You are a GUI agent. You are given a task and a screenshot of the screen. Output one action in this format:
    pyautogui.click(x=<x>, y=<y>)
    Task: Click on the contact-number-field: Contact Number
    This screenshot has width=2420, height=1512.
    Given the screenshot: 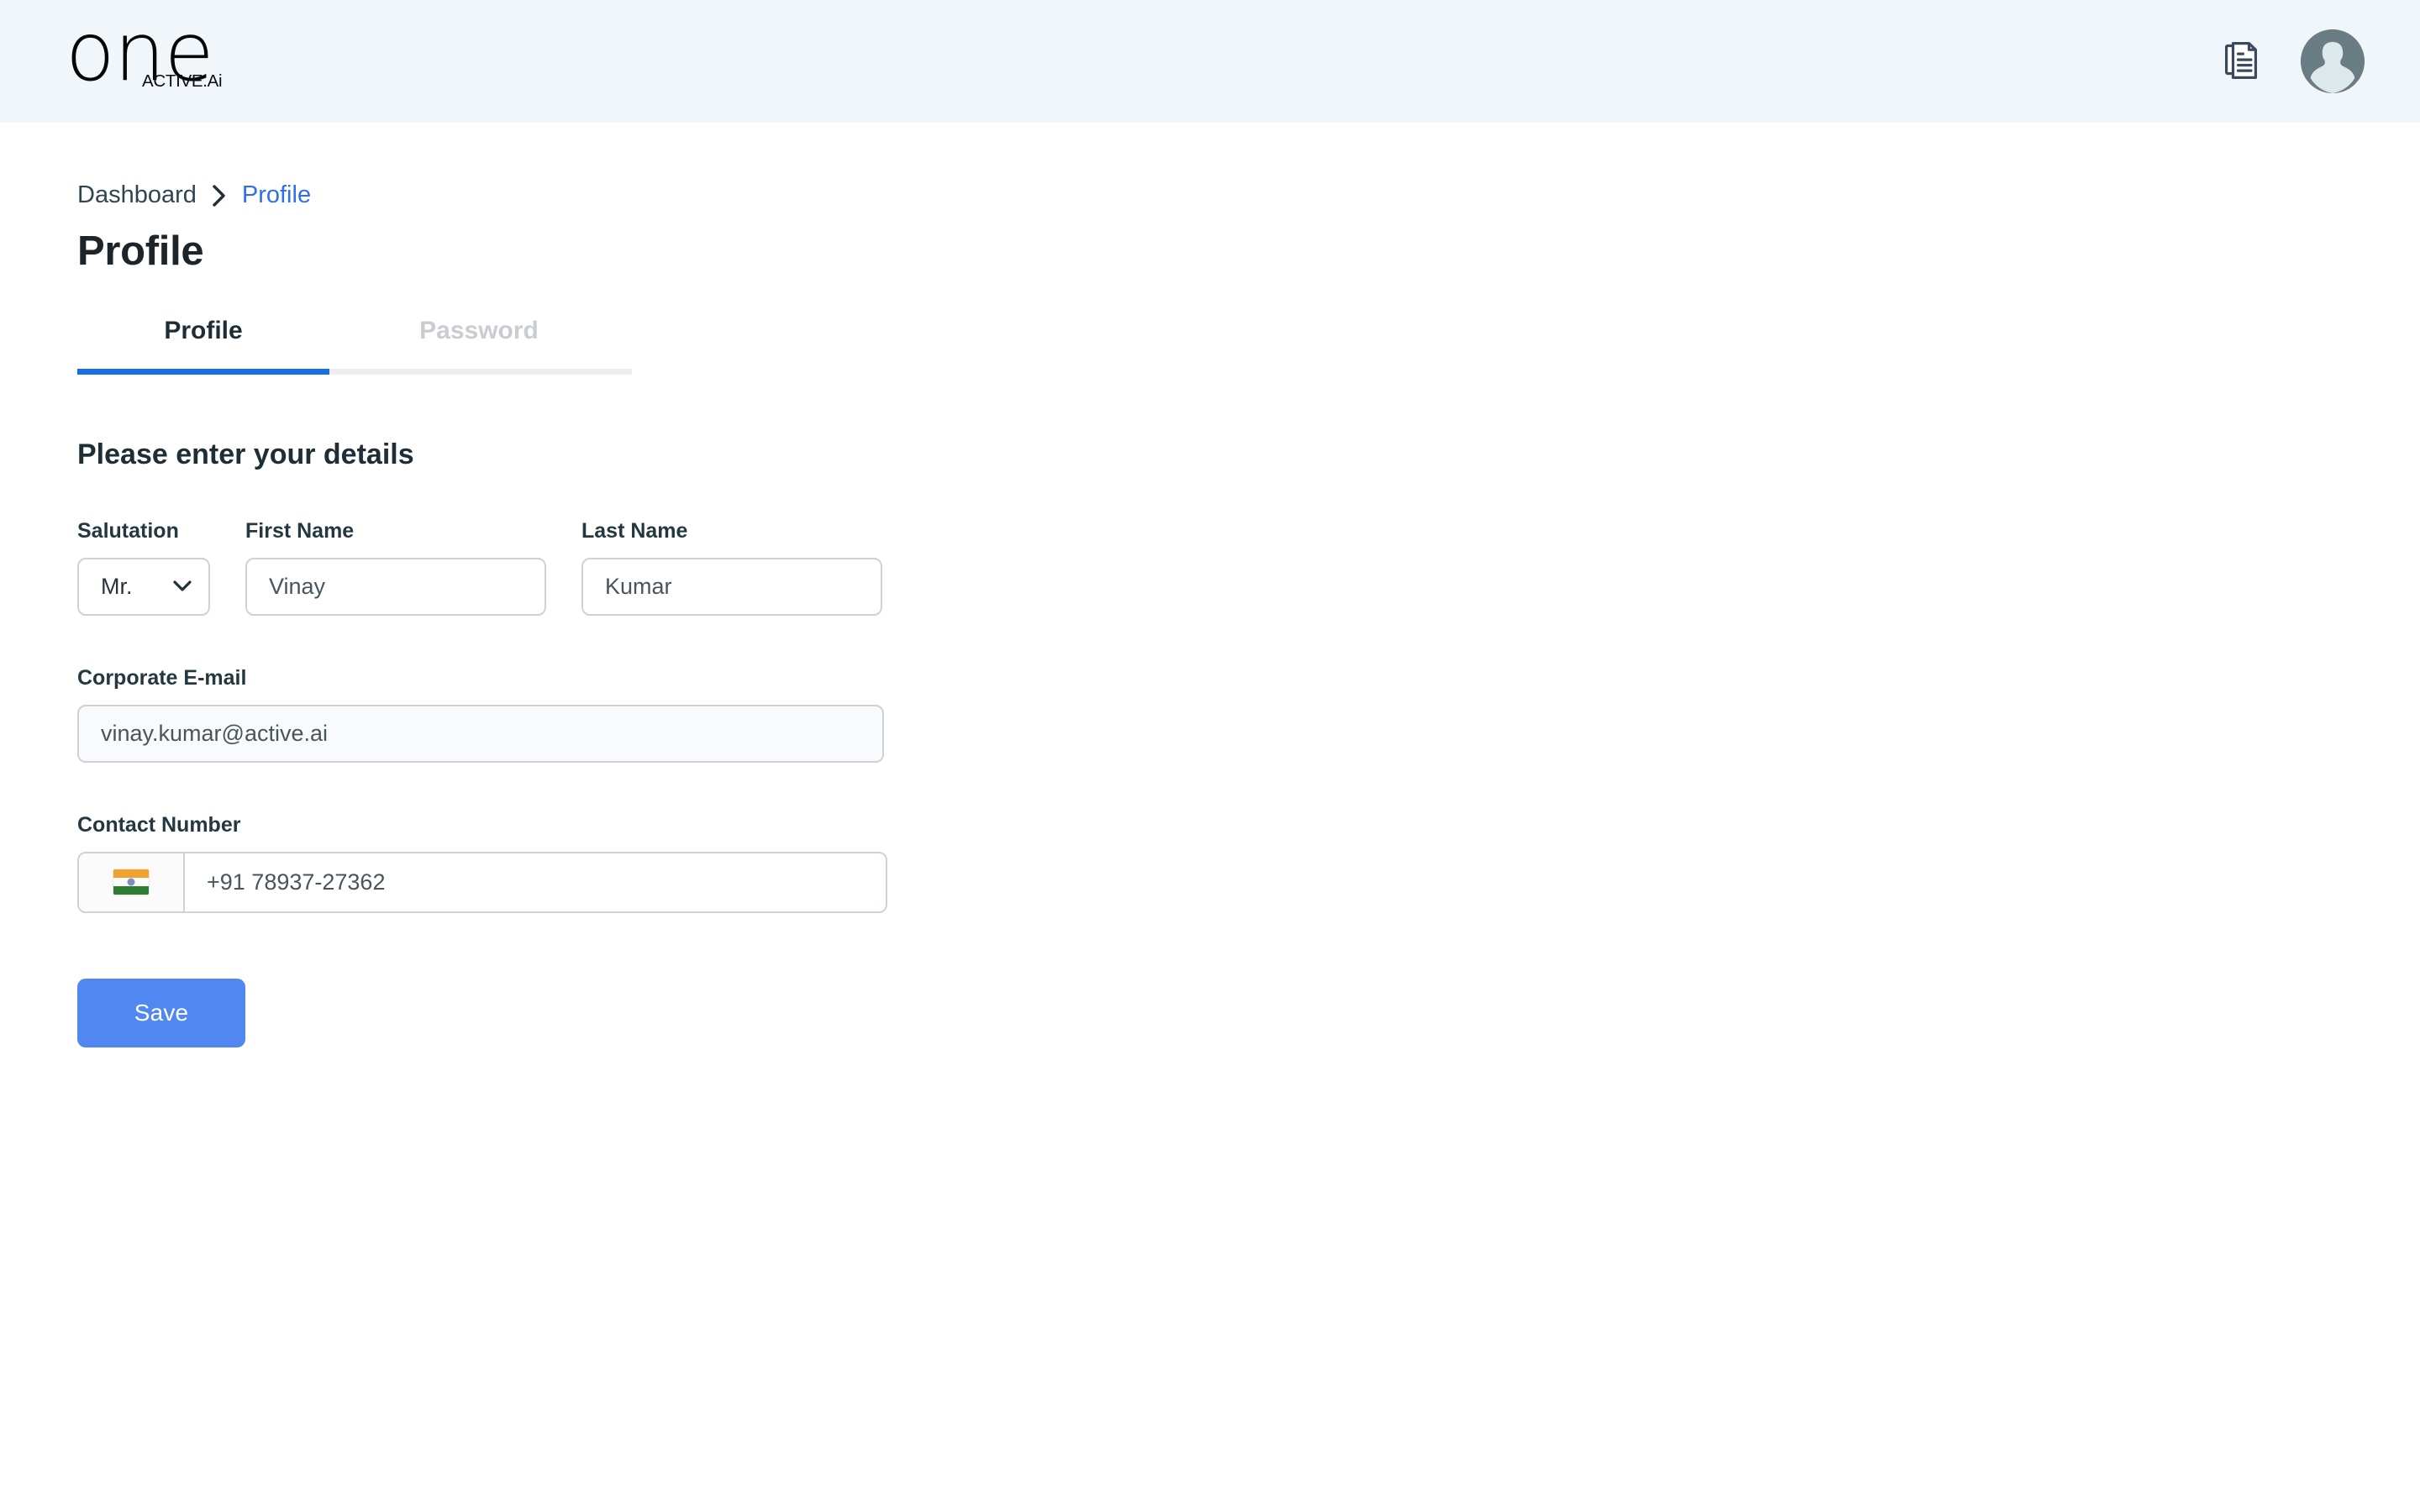 What is the action you would take?
    pyautogui.click(x=1248, y=862)
    